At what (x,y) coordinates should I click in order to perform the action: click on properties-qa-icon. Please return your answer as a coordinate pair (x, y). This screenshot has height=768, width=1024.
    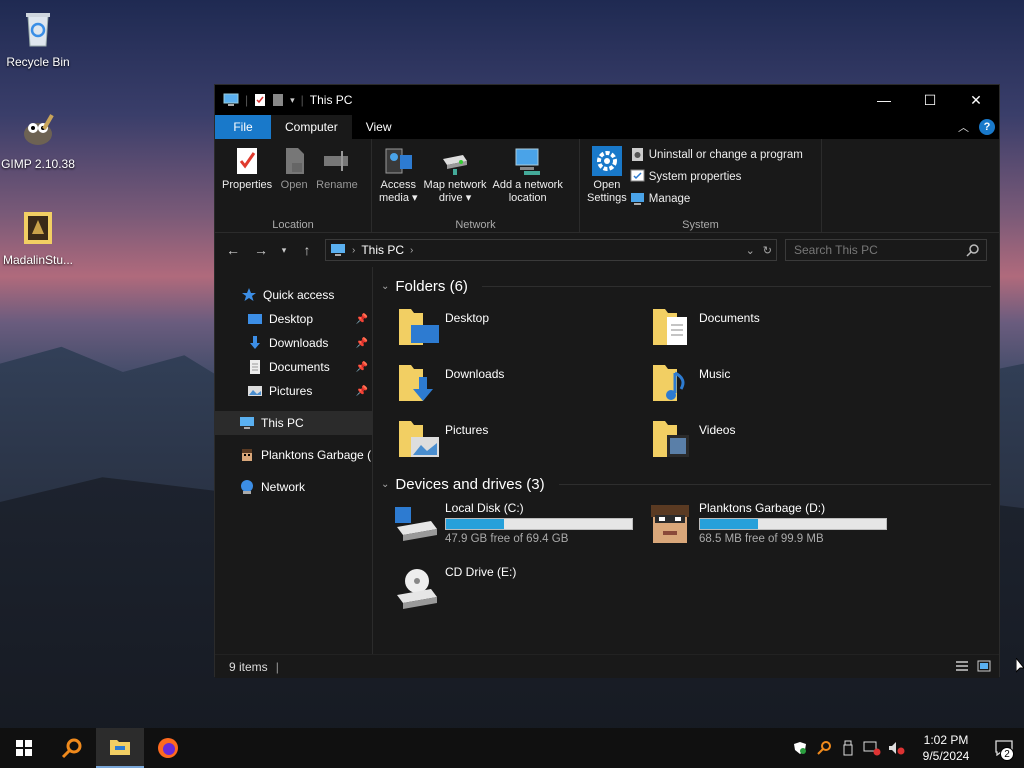
    Looking at the image, I should click on (260, 100).